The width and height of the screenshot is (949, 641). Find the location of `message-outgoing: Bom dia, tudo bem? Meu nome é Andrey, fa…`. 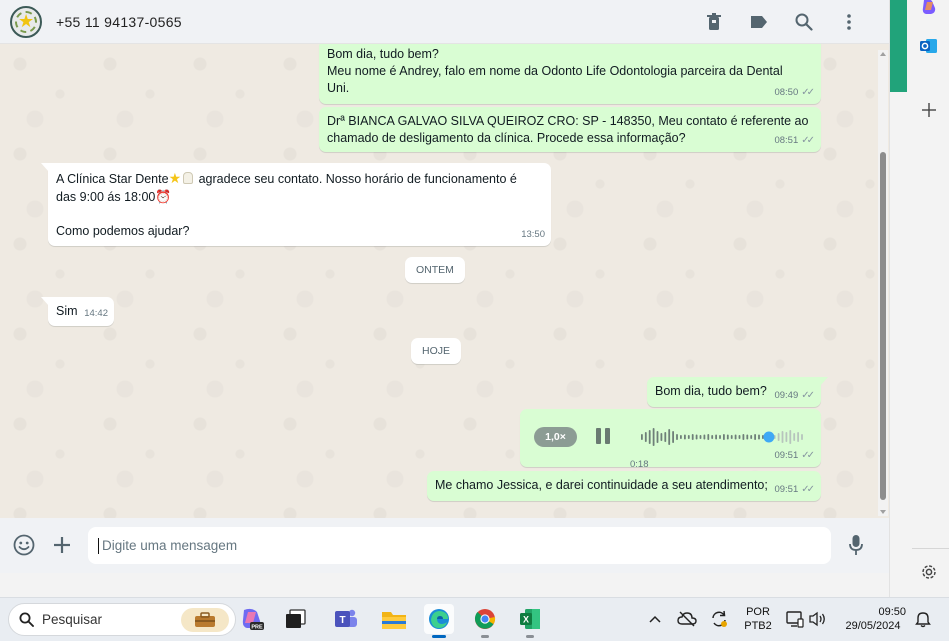

message-outgoing: Bom dia, tudo bem? Meu nome é Andrey, fa… is located at coordinates (570, 72).